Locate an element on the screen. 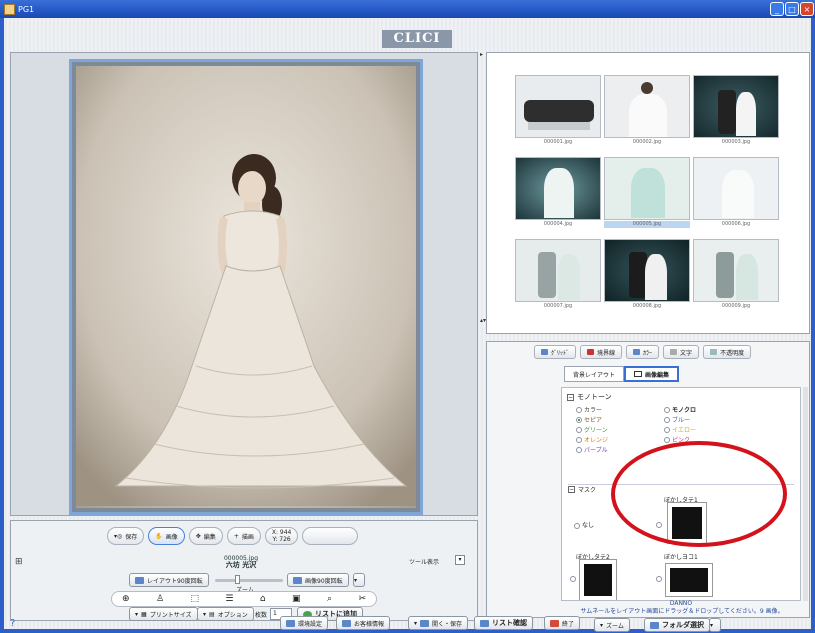  thumbnail-item: 000002.jpg is located at coordinates (647, 110).